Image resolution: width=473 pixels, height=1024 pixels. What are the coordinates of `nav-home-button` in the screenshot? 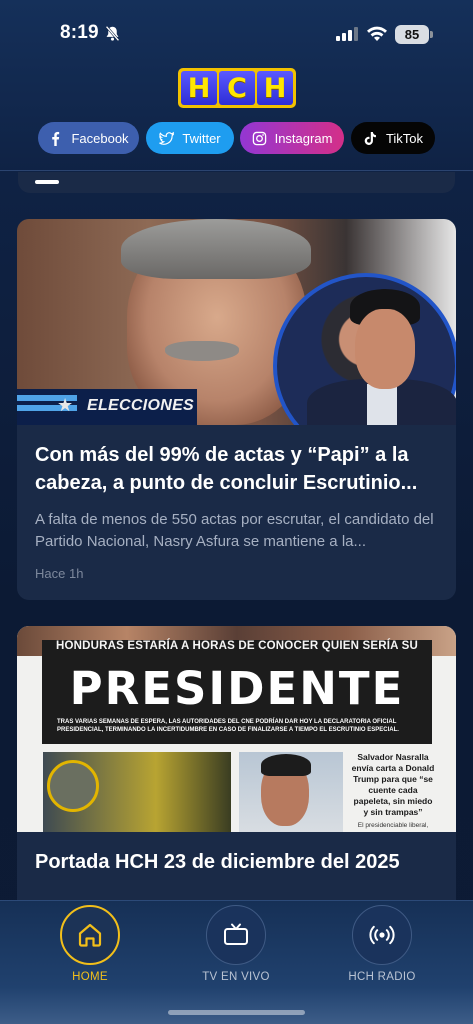 It's located at (90, 935).